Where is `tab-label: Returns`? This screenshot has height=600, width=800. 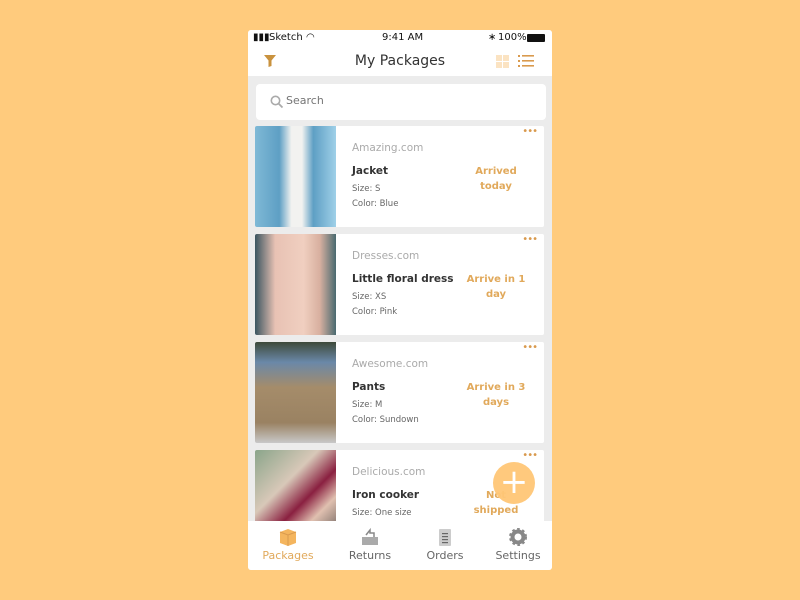
tab-label: Returns is located at coordinates (370, 555).